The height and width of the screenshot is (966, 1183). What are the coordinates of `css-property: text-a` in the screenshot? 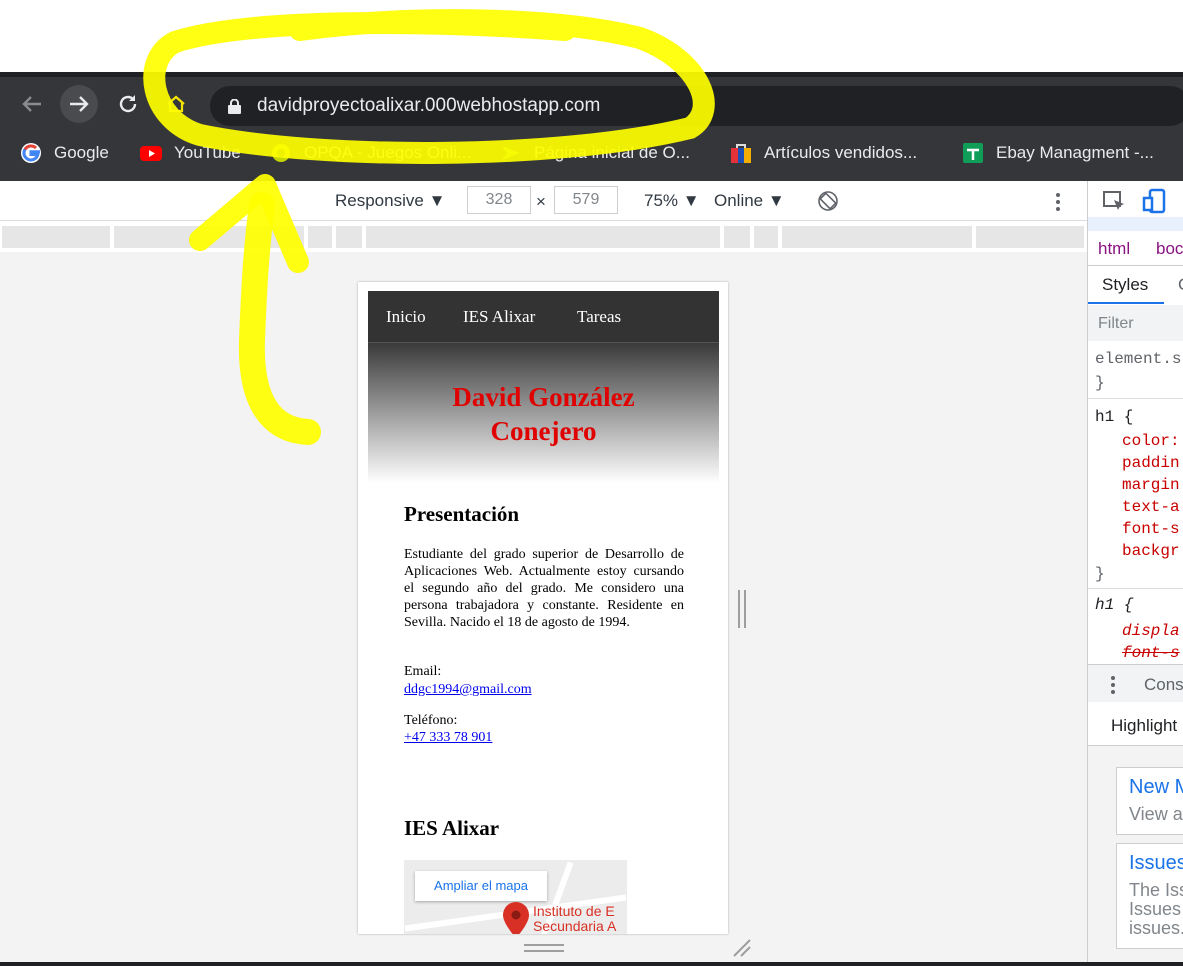 It's located at (1151, 507).